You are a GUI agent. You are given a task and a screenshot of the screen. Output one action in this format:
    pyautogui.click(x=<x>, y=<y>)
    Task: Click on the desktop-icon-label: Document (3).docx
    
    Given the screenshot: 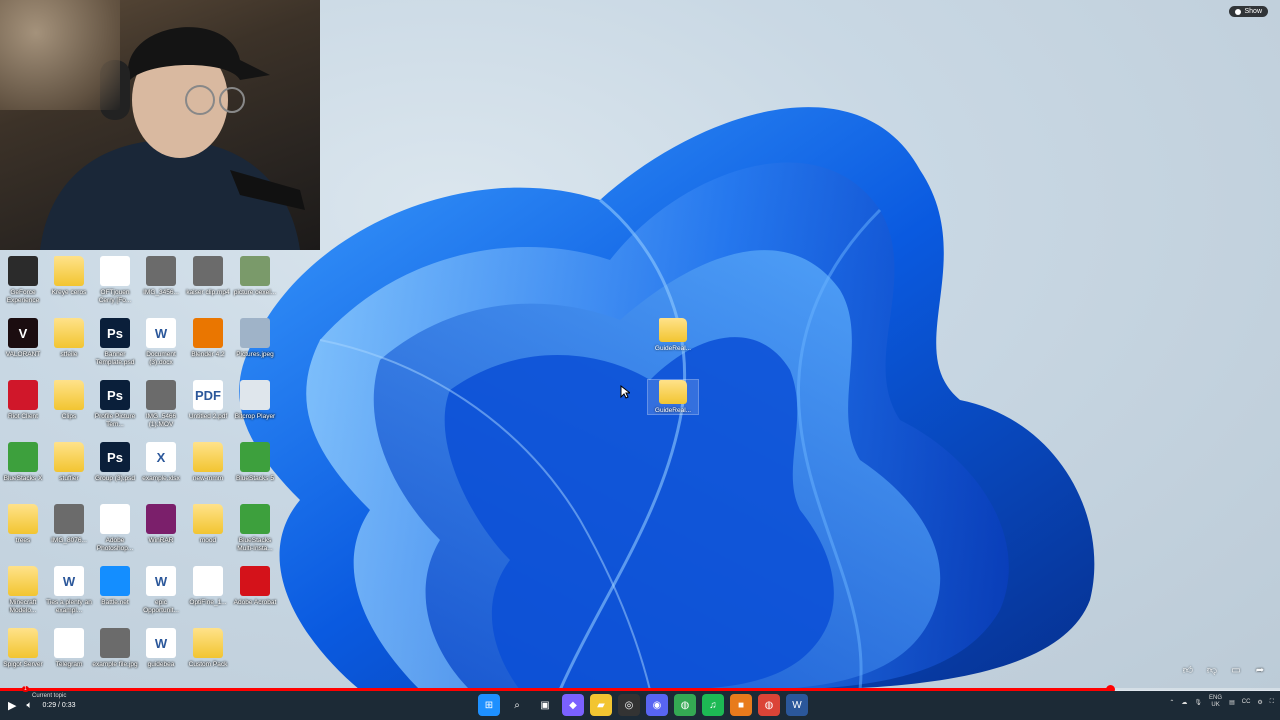 What is the action you would take?
    pyautogui.click(x=161, y=358)
    